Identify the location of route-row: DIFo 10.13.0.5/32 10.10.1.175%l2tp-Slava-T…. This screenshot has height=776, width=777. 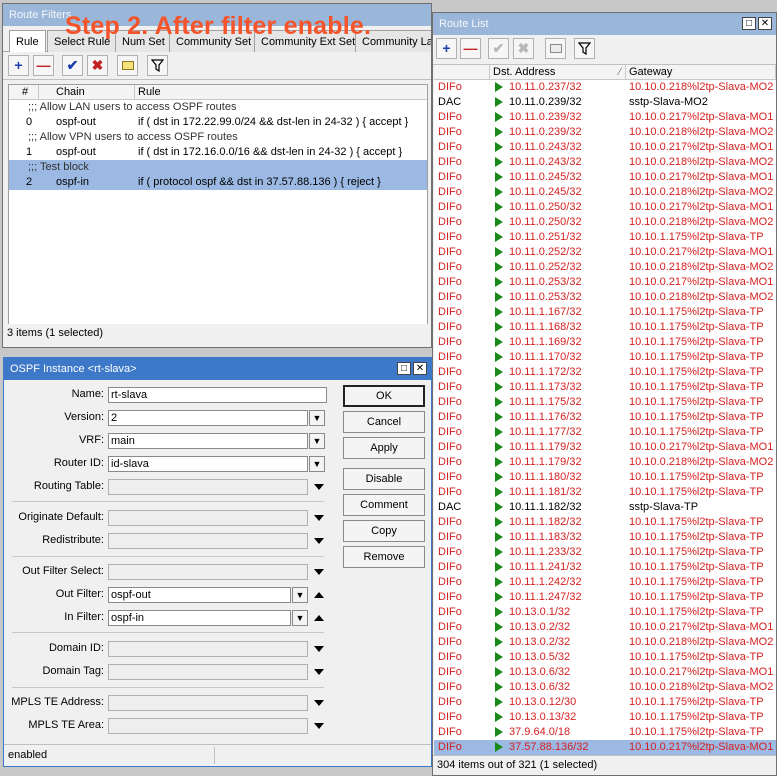
(605, 657).